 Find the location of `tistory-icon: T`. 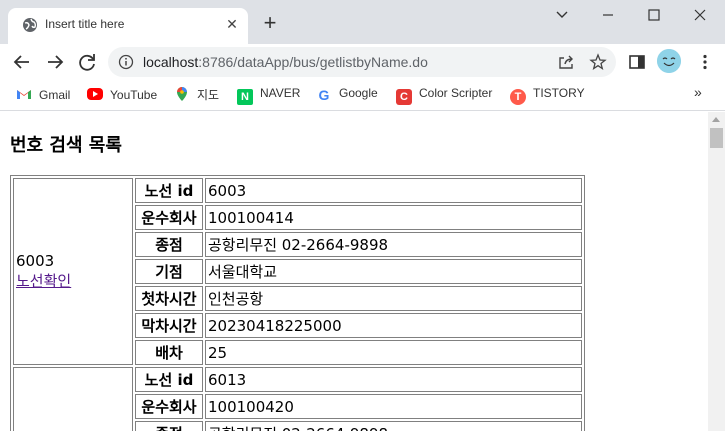

tistory-icon: T is located at coordinates (518, 97).